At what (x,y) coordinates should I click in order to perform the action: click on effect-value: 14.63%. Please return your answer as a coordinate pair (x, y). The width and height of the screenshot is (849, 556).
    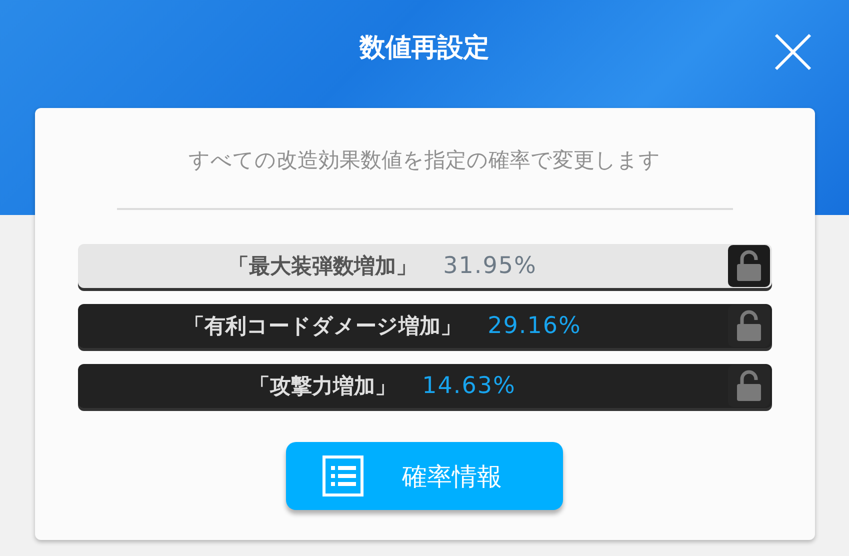
    Looking at the image, I should click on (469, 386).